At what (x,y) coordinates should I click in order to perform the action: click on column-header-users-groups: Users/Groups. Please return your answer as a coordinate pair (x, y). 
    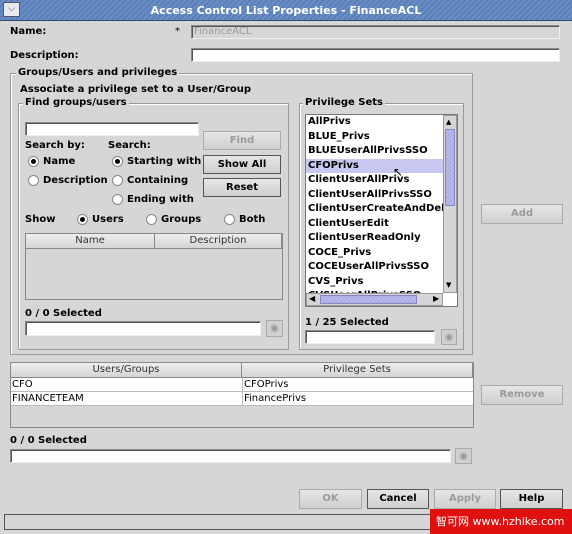
    Looking at the image, I should click on (126, 370).